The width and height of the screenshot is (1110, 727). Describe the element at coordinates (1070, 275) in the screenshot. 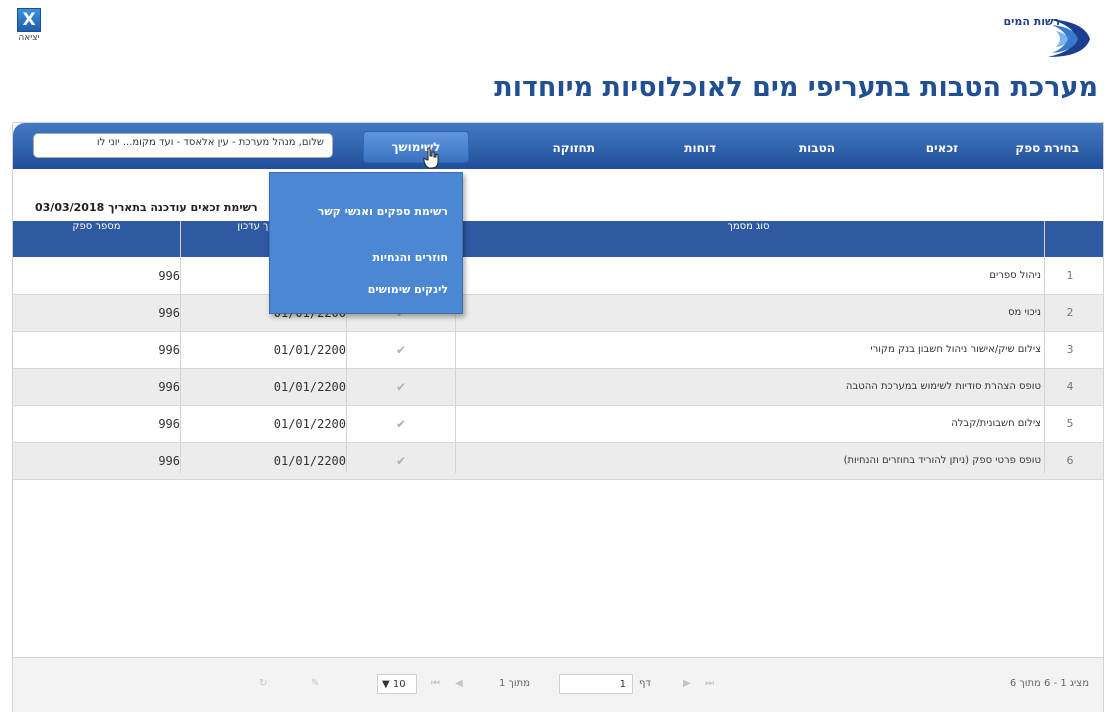

I see `row-index: 1` at that location.